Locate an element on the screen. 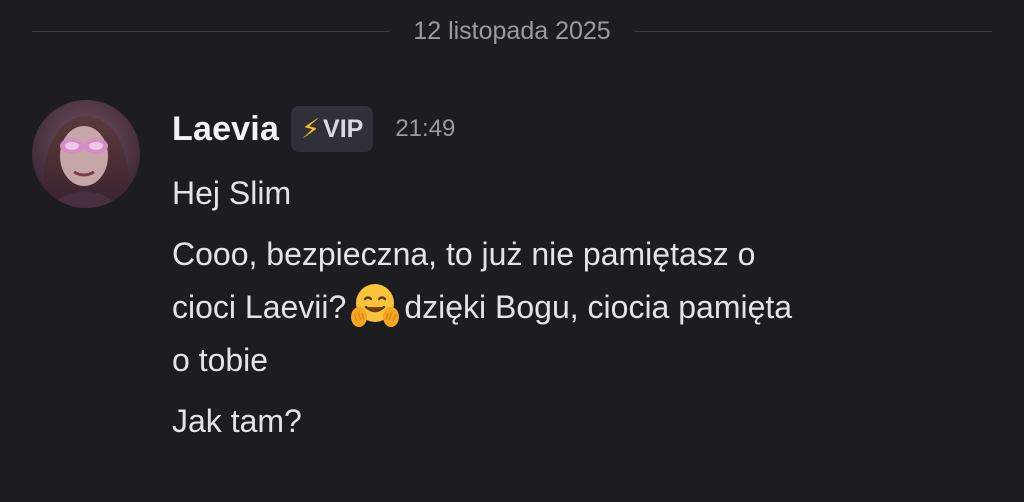 This screenshot has height=502, width=1024. author-name: Laevia is located at coordinates (225, 129).